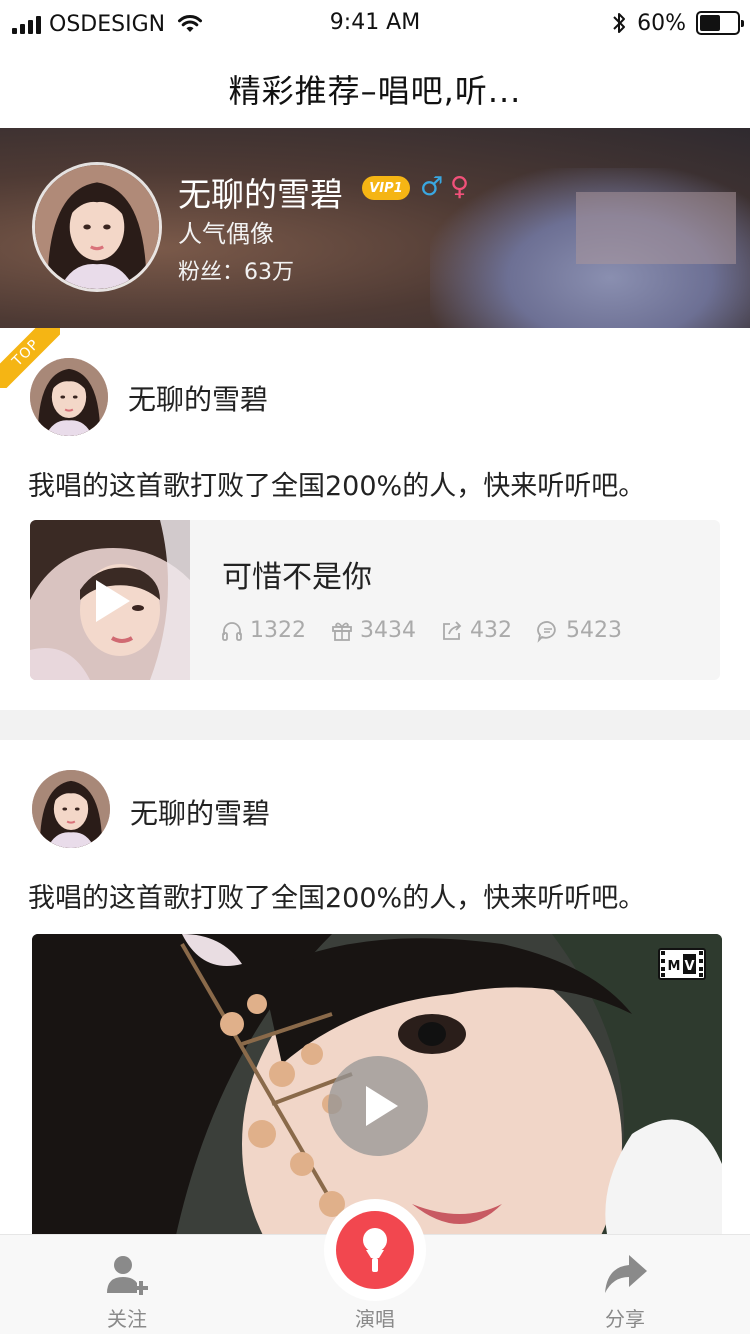  Describe the element at coordinates (232, 631) in the screenshot. I see `headphones-icon` at that location.